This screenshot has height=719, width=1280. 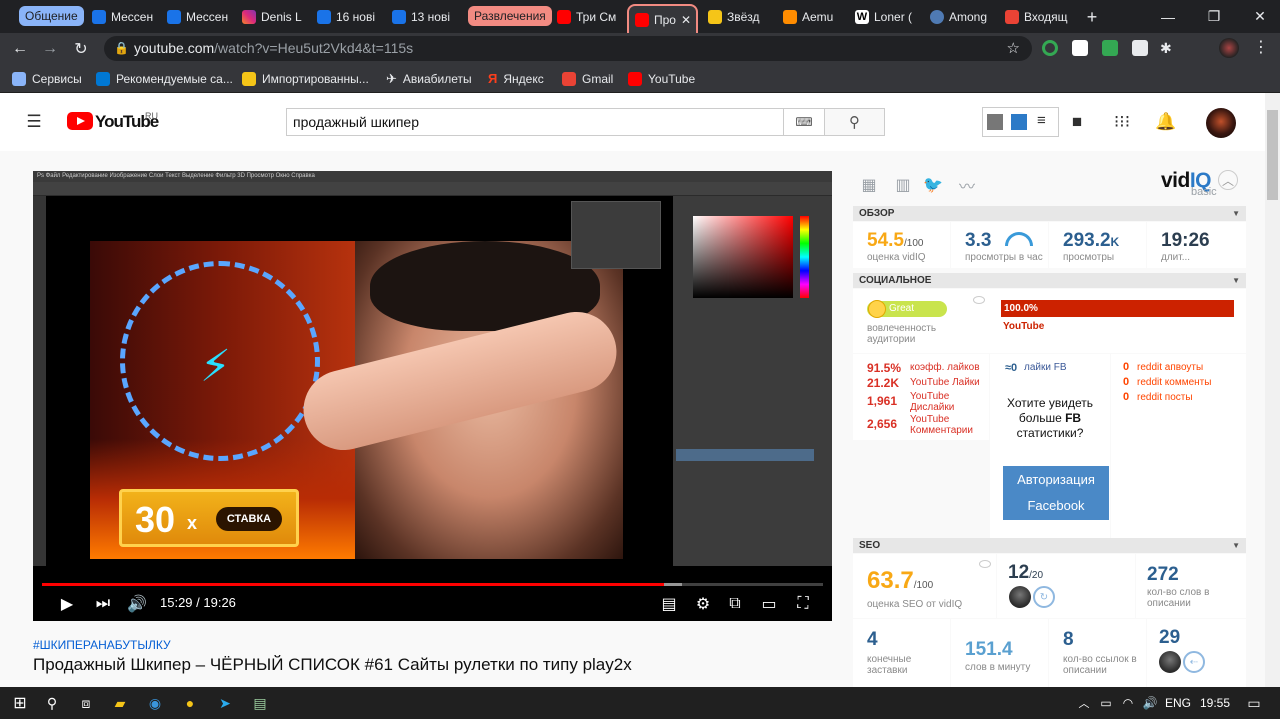 I want to click on tray-chevron-icon: ︿, so click(x=1084, y=703).